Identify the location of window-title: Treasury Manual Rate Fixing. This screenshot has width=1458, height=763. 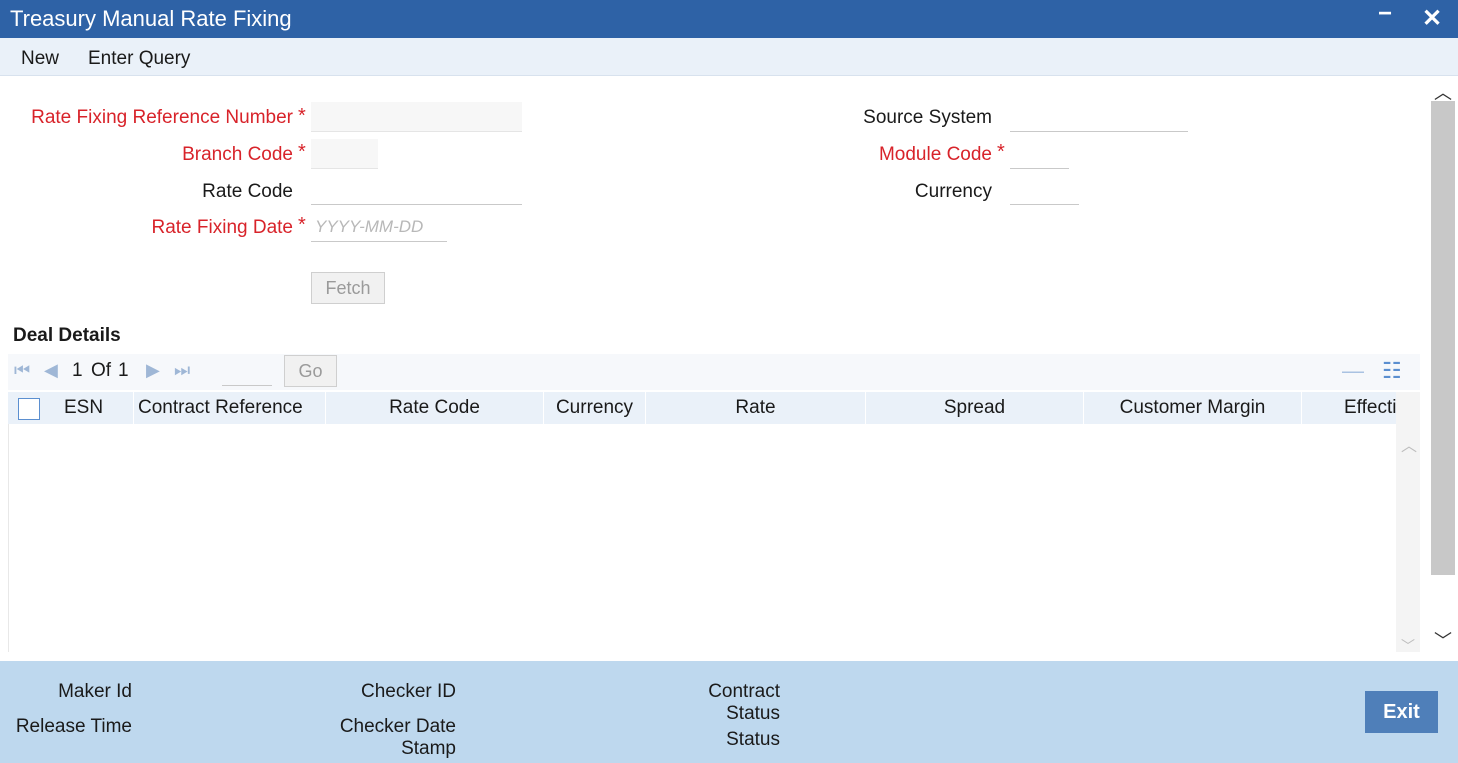
(151, 18).